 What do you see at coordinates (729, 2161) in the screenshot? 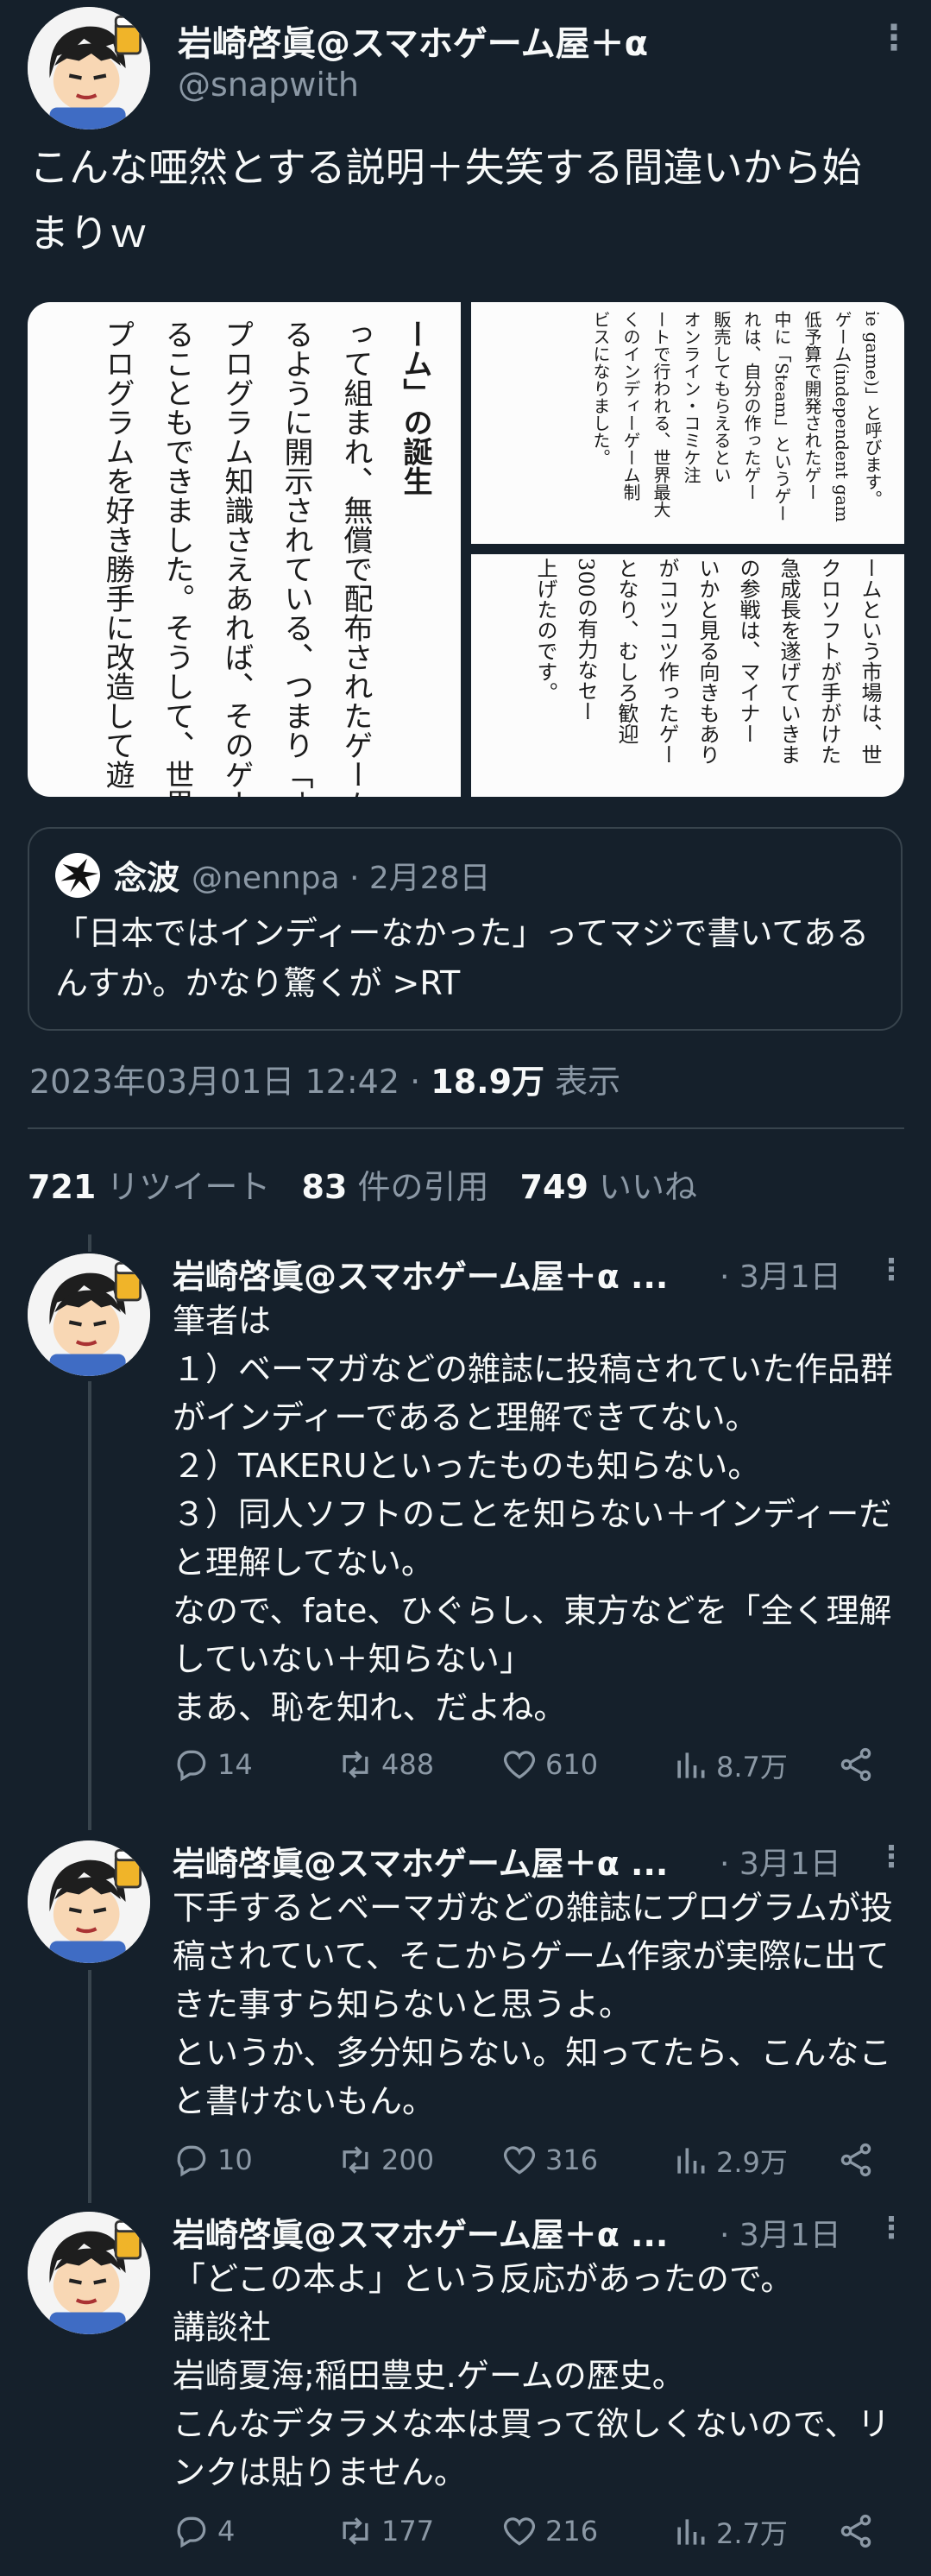
I see `views-button: 2.9万` at bounding box center [729, 2161].